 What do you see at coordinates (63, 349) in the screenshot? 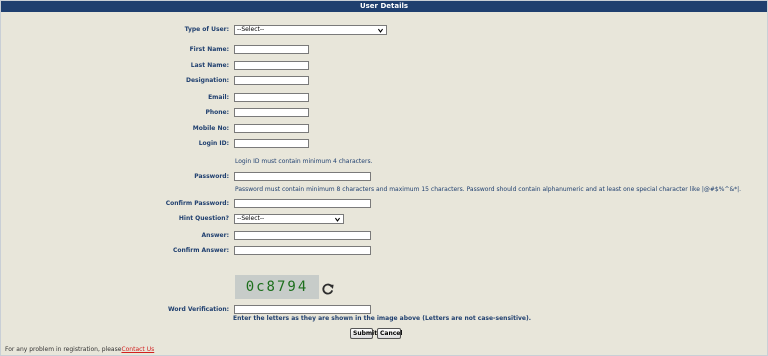
I see `footer-text: For any problem in registration, please` at bounding box center [63, 349].